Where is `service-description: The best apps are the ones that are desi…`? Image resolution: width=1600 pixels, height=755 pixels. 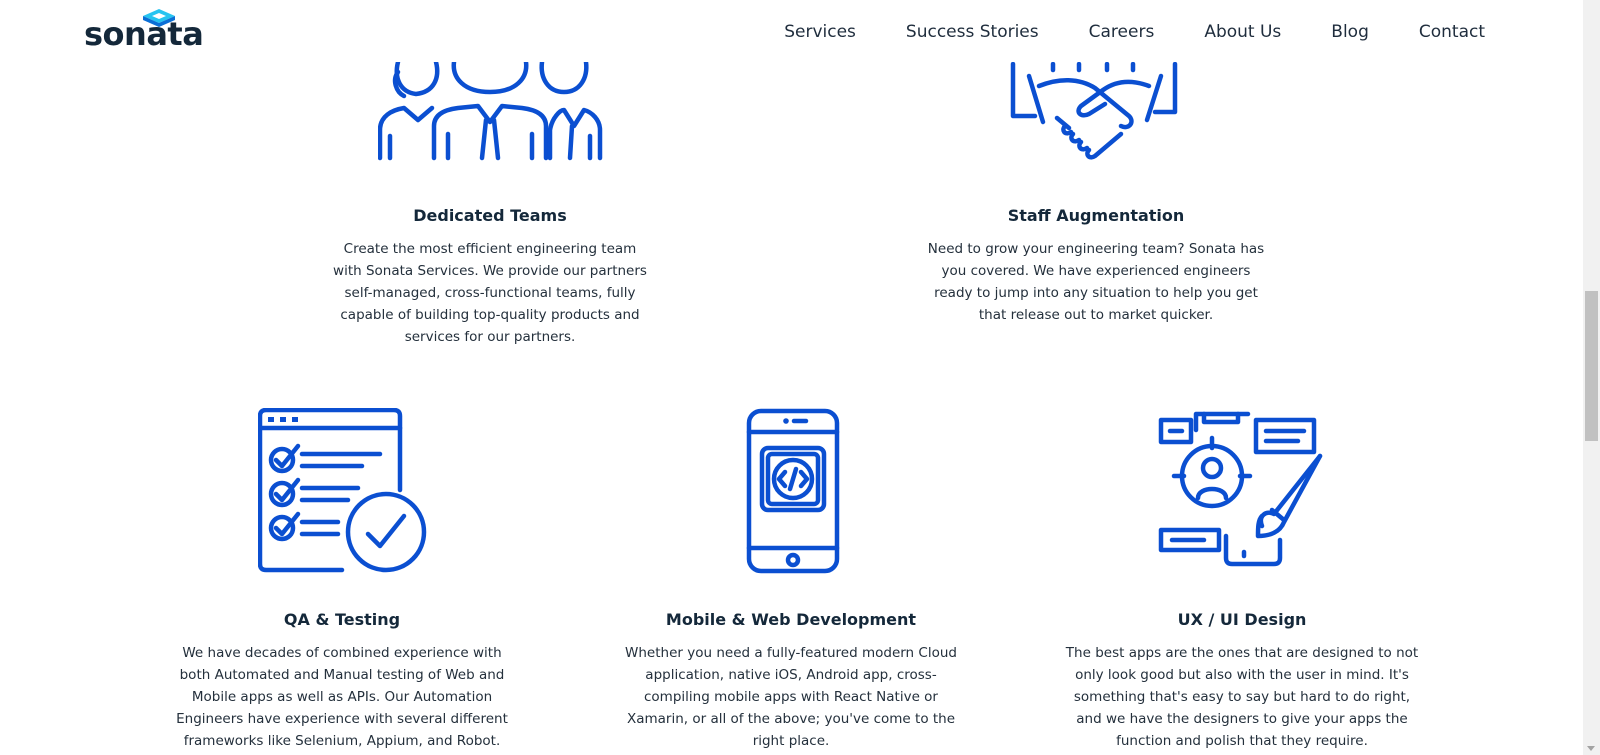
service-description: The best apps are the ones that are desi… is located at coordinates (1242, 697).